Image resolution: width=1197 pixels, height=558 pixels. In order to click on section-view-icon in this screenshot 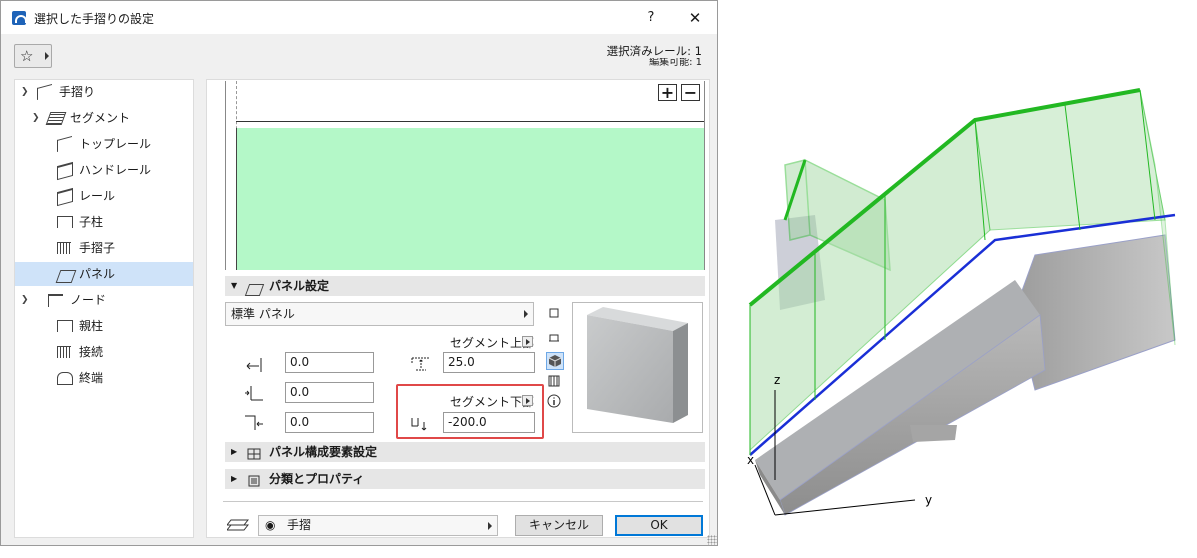, I will do `click(554, 381)`.